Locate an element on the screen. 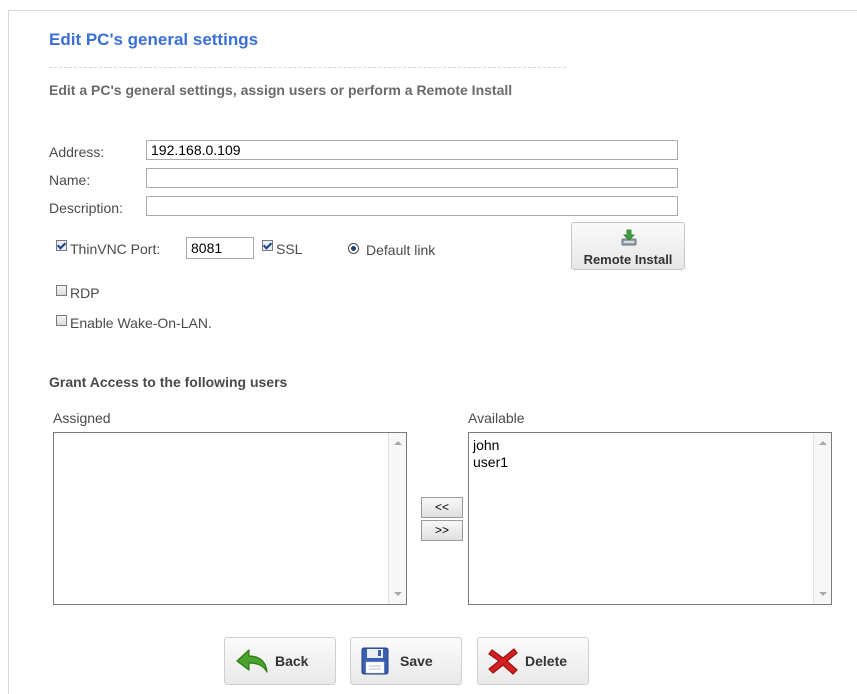 Image resolution: width=857 pixels, height=694 pixels. address-input is located at coordinates (412, 150).